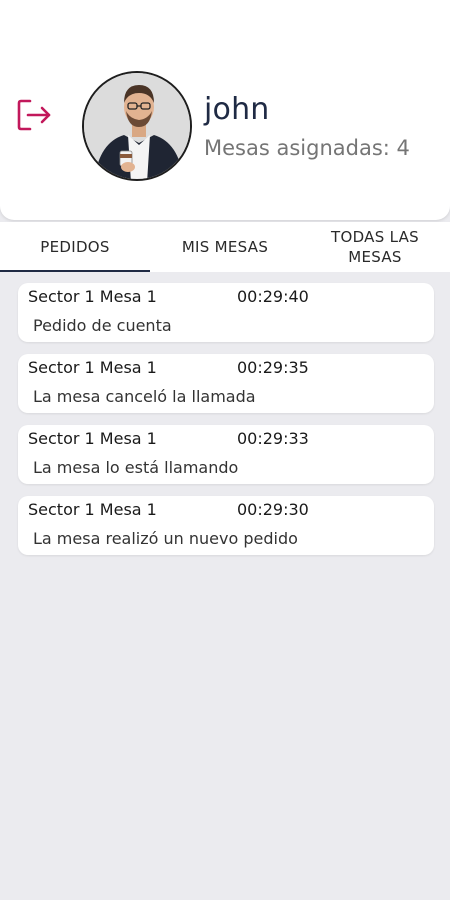 The image size is (450, 900). What do you see at coordinates (307, 148) in the screenshot?
I see `assigned-tables-count: Mesas asignadas: 4` at bounding box center [307, 148].